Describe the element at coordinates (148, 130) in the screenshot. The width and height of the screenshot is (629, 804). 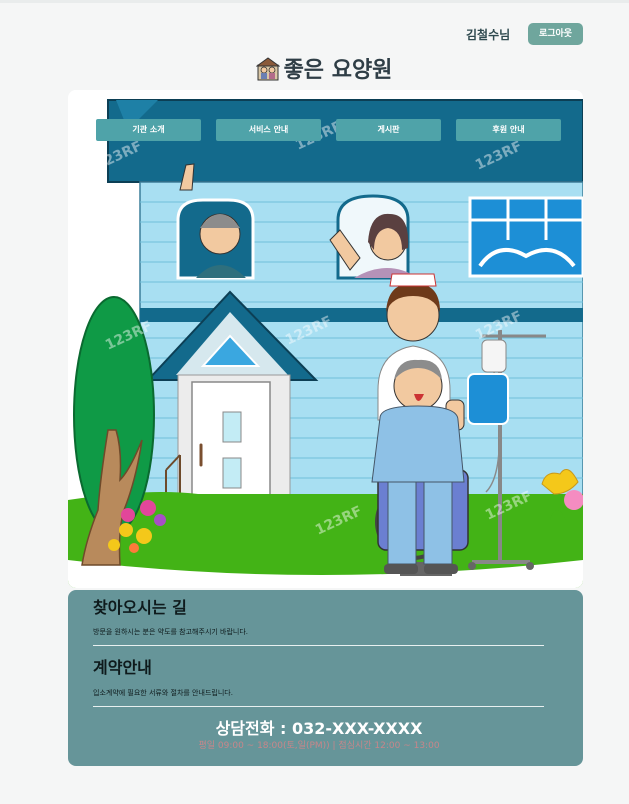
I see `tab-about: 기관 소개` at that location.